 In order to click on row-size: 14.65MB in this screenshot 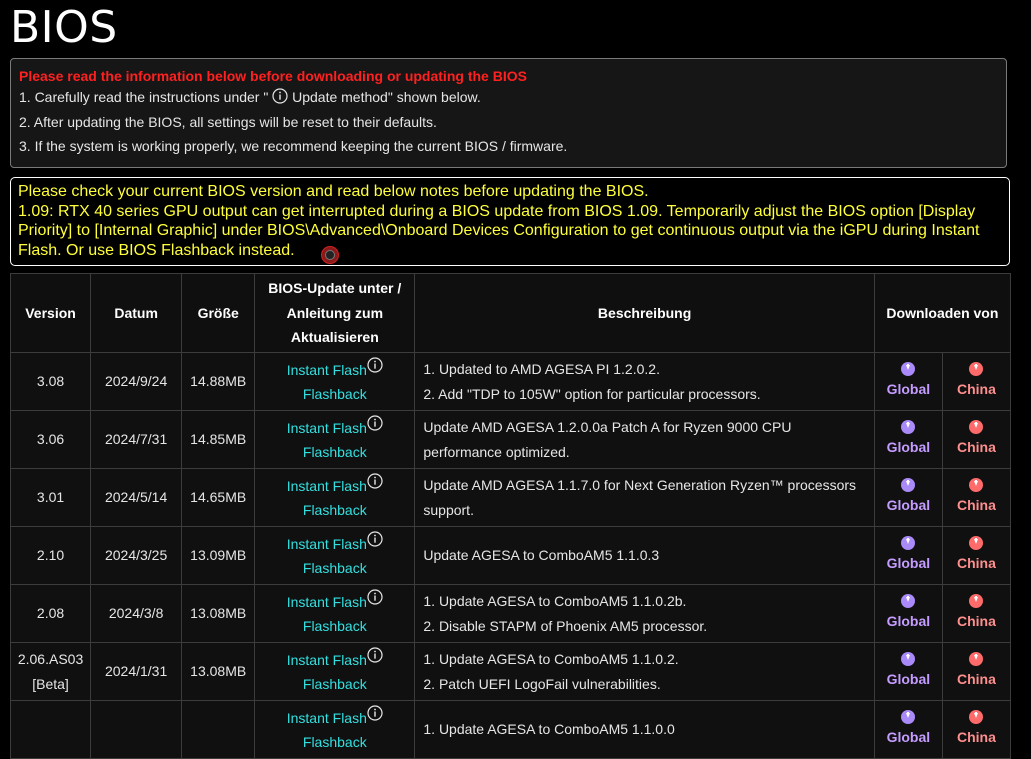, I will do `click(218, 497)`.